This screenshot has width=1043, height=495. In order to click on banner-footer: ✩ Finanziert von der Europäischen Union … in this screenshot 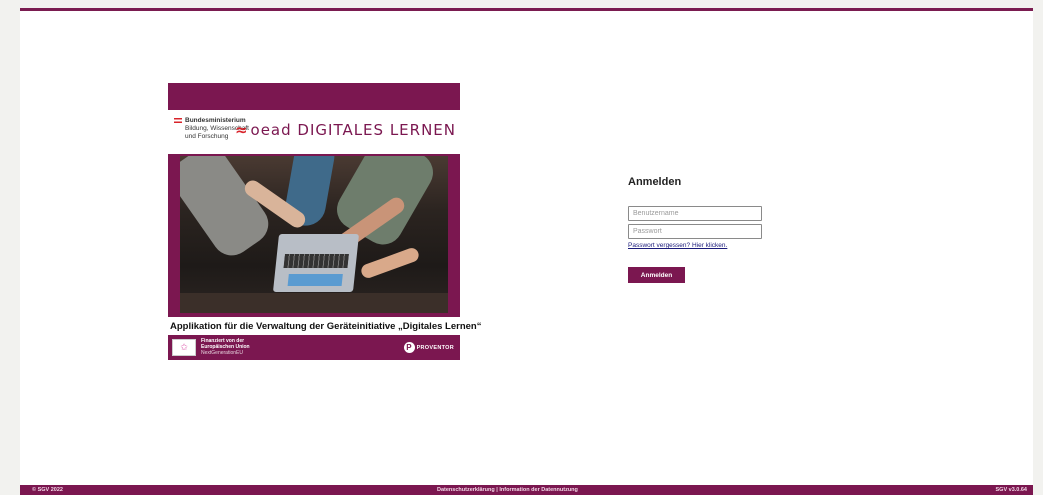, I will do `click(314, 347)`.